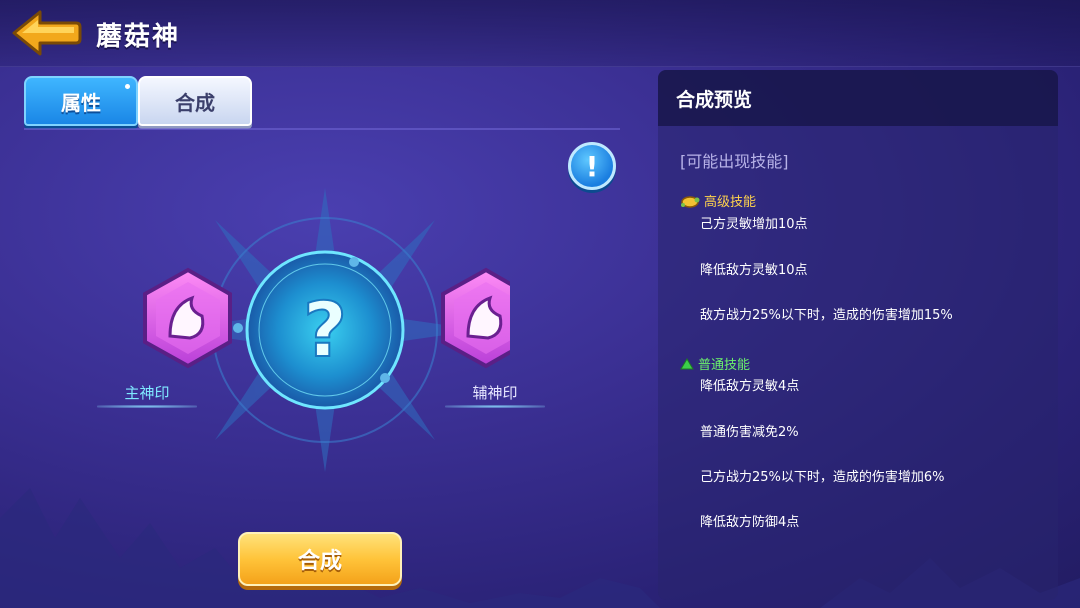 Image resolution: width=1080 pixels, height=608 pixels. I want to click on advanced-skills-heading: 高级技能, so click(718, 200).